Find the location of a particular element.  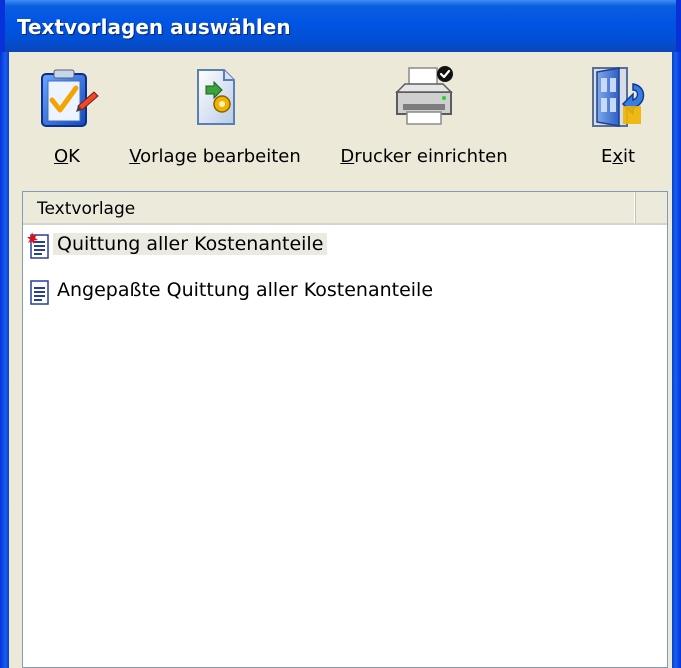

window-title: Textvorlagen auswählen is located at coordinates (154, 27).